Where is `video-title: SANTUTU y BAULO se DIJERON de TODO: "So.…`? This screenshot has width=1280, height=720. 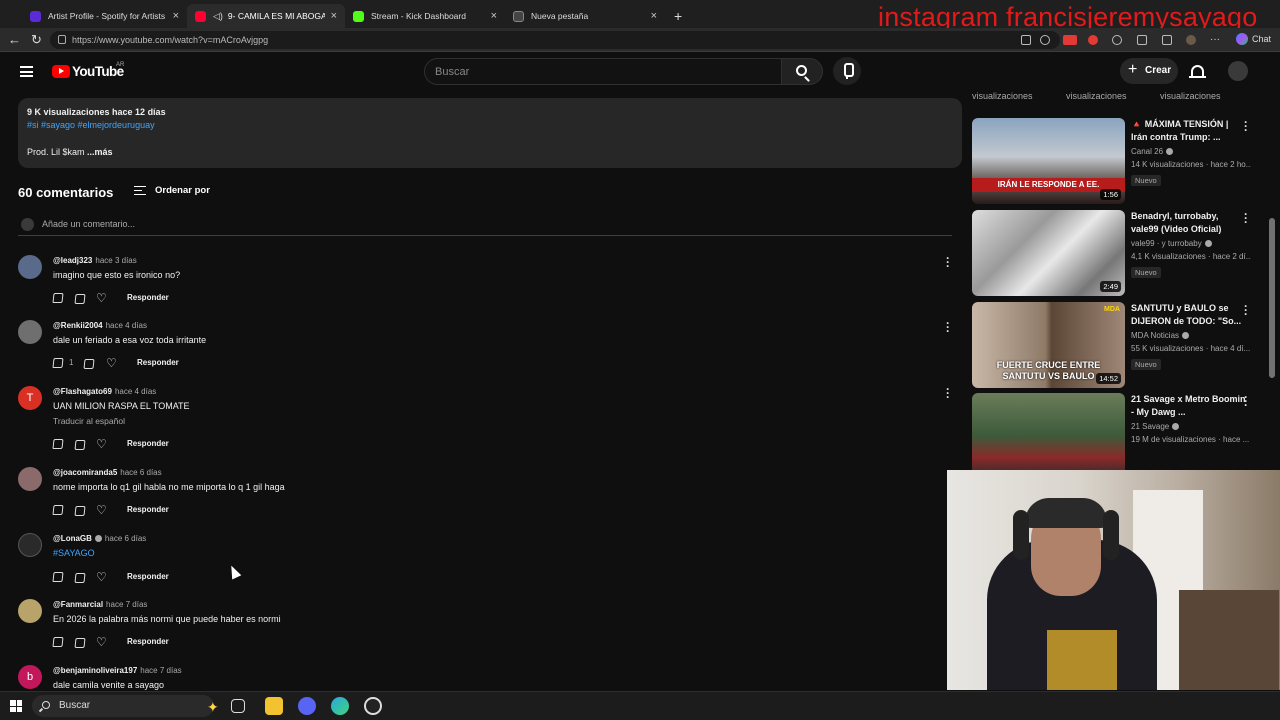 video-title: SANTUTU y BAULO se DIJERON de TODO: "So.… is located at coordinates (1188, 314).